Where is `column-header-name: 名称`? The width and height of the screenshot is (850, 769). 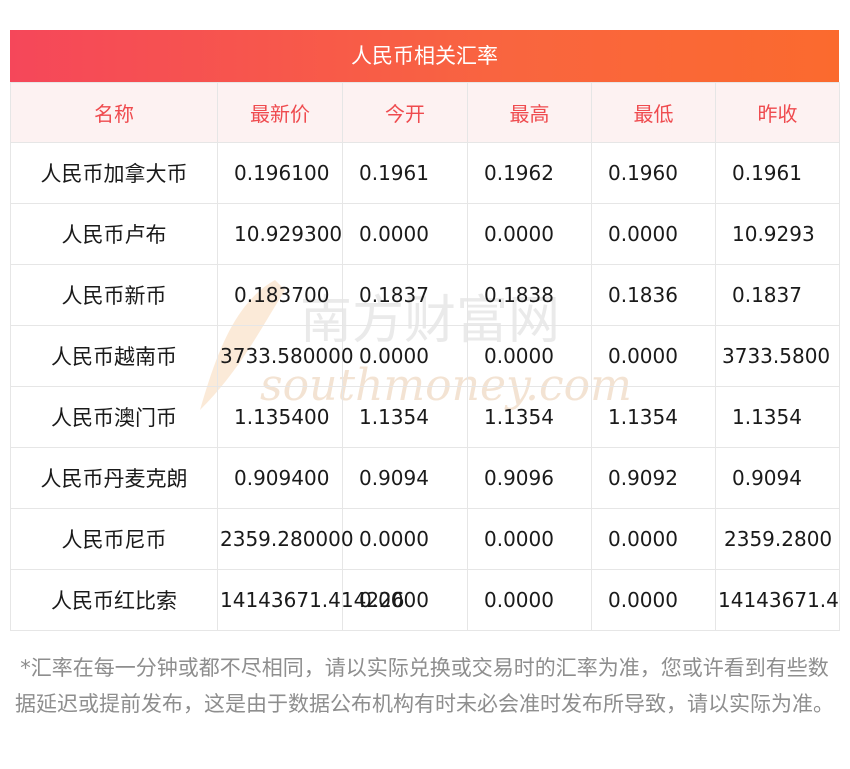
column-header-name: 名称 is located at coordinates (114, 112).